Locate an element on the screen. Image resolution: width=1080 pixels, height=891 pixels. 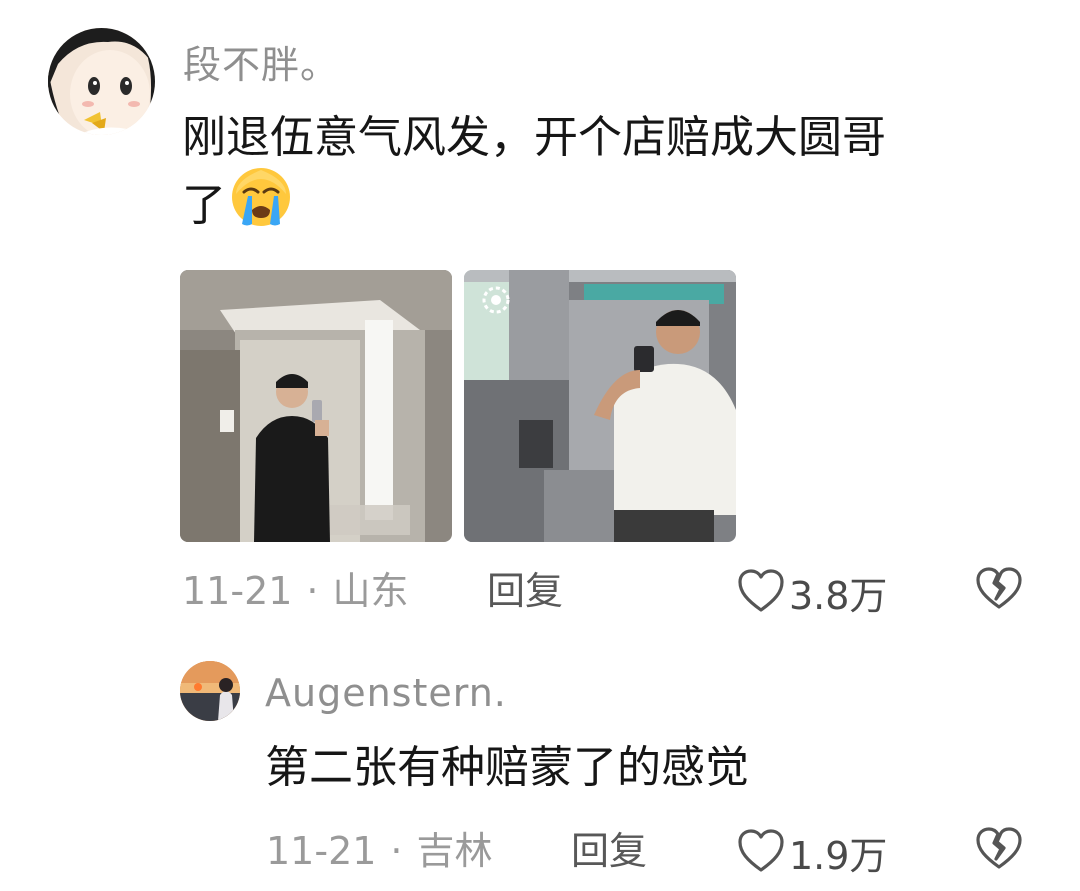
avatar is located at coordinates (101, 81).